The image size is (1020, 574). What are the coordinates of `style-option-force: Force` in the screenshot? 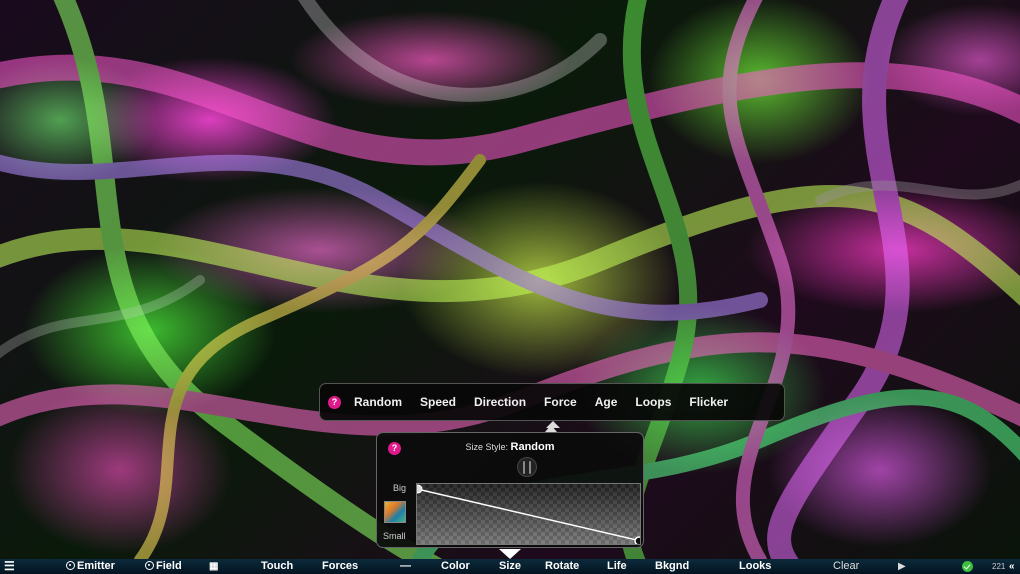 It's located at (560, 402).